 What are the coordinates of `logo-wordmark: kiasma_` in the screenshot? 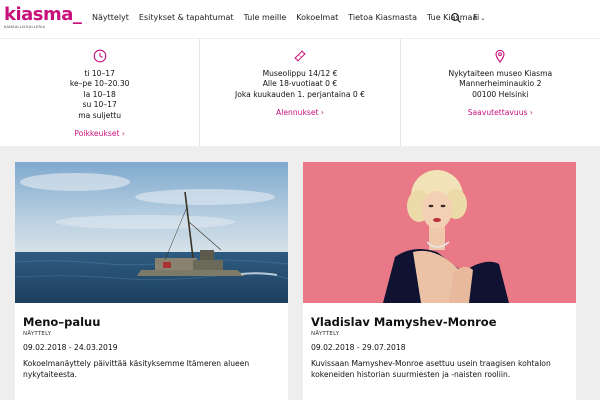 It's located at (43, 14).